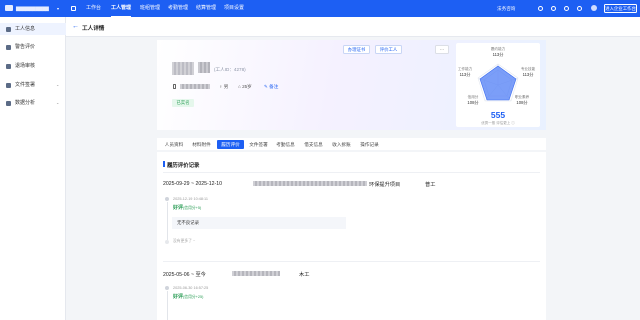 This screenshot has height=320, width=640. Describe the element at coordinates (25, 29) in the screenshot. I see `sidebar-item-label: 工人信息` at that location.